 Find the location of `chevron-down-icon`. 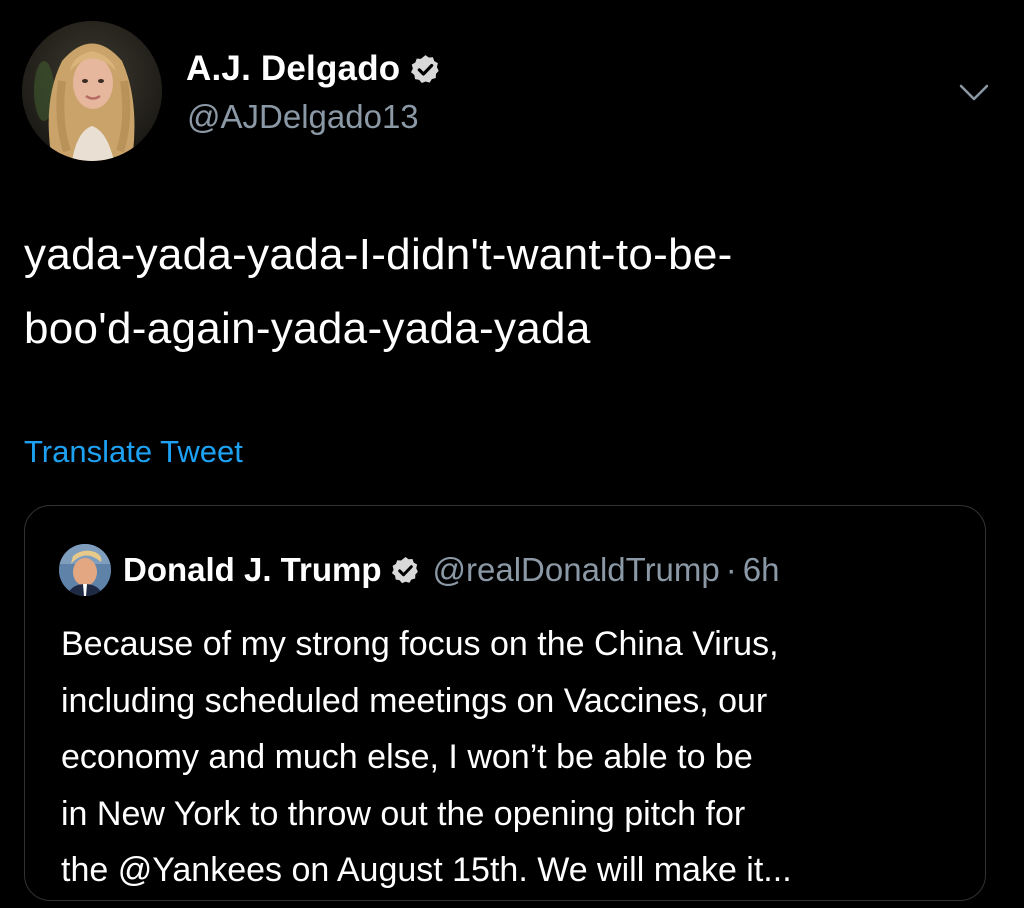

chevron-down-icon is located at coordinates (974, 93).